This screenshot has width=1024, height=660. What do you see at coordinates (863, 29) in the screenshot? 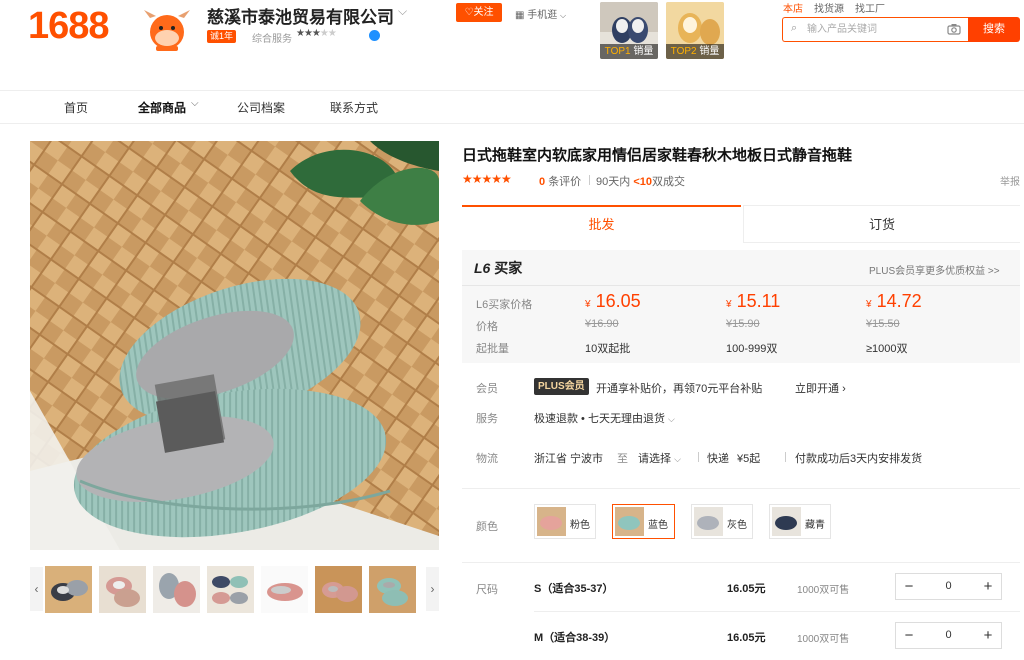
I see `search-input` at bounding box center [863, 29].